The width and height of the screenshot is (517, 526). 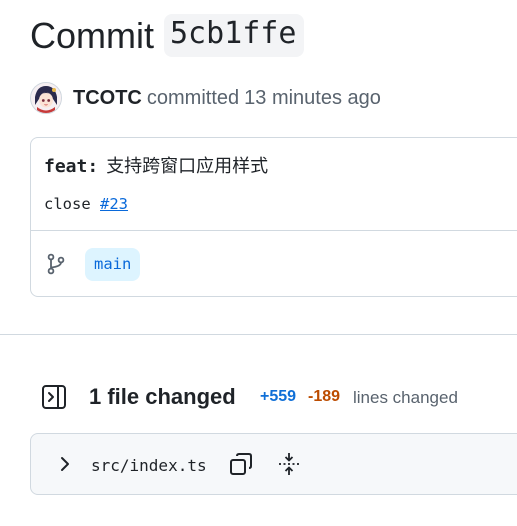 What do you see at coordinates (114, 204) in the screenshot?
I see `issue-link: #23` at bounding box center [114, 204].